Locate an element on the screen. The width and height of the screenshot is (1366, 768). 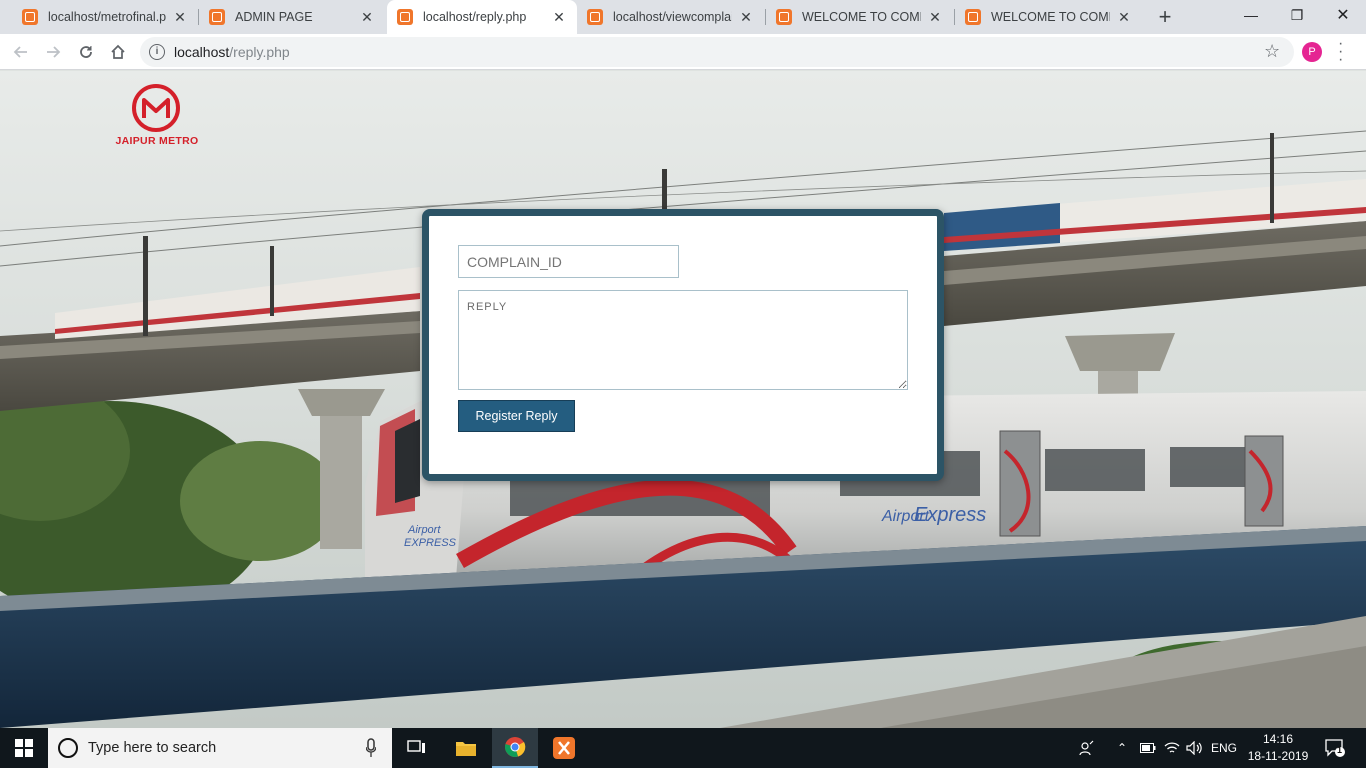
complain-id-input is located at coordinates (568, 261).